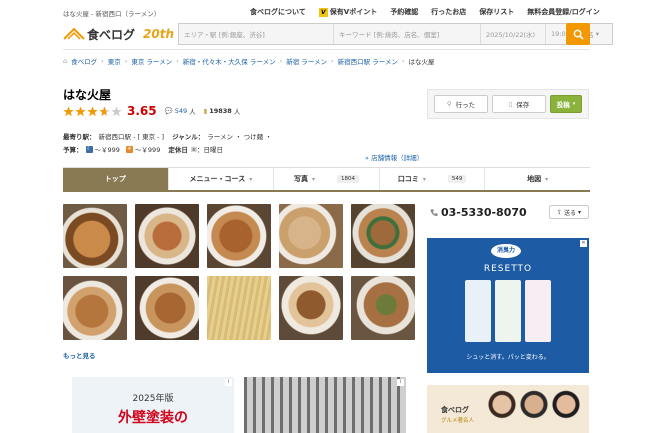  What do you see at coordinates (256, 34) in the screenshot?
I see `area-search-input: エリア・駅 [例:銀座、渋谷]` at bounding box center [256, 34].